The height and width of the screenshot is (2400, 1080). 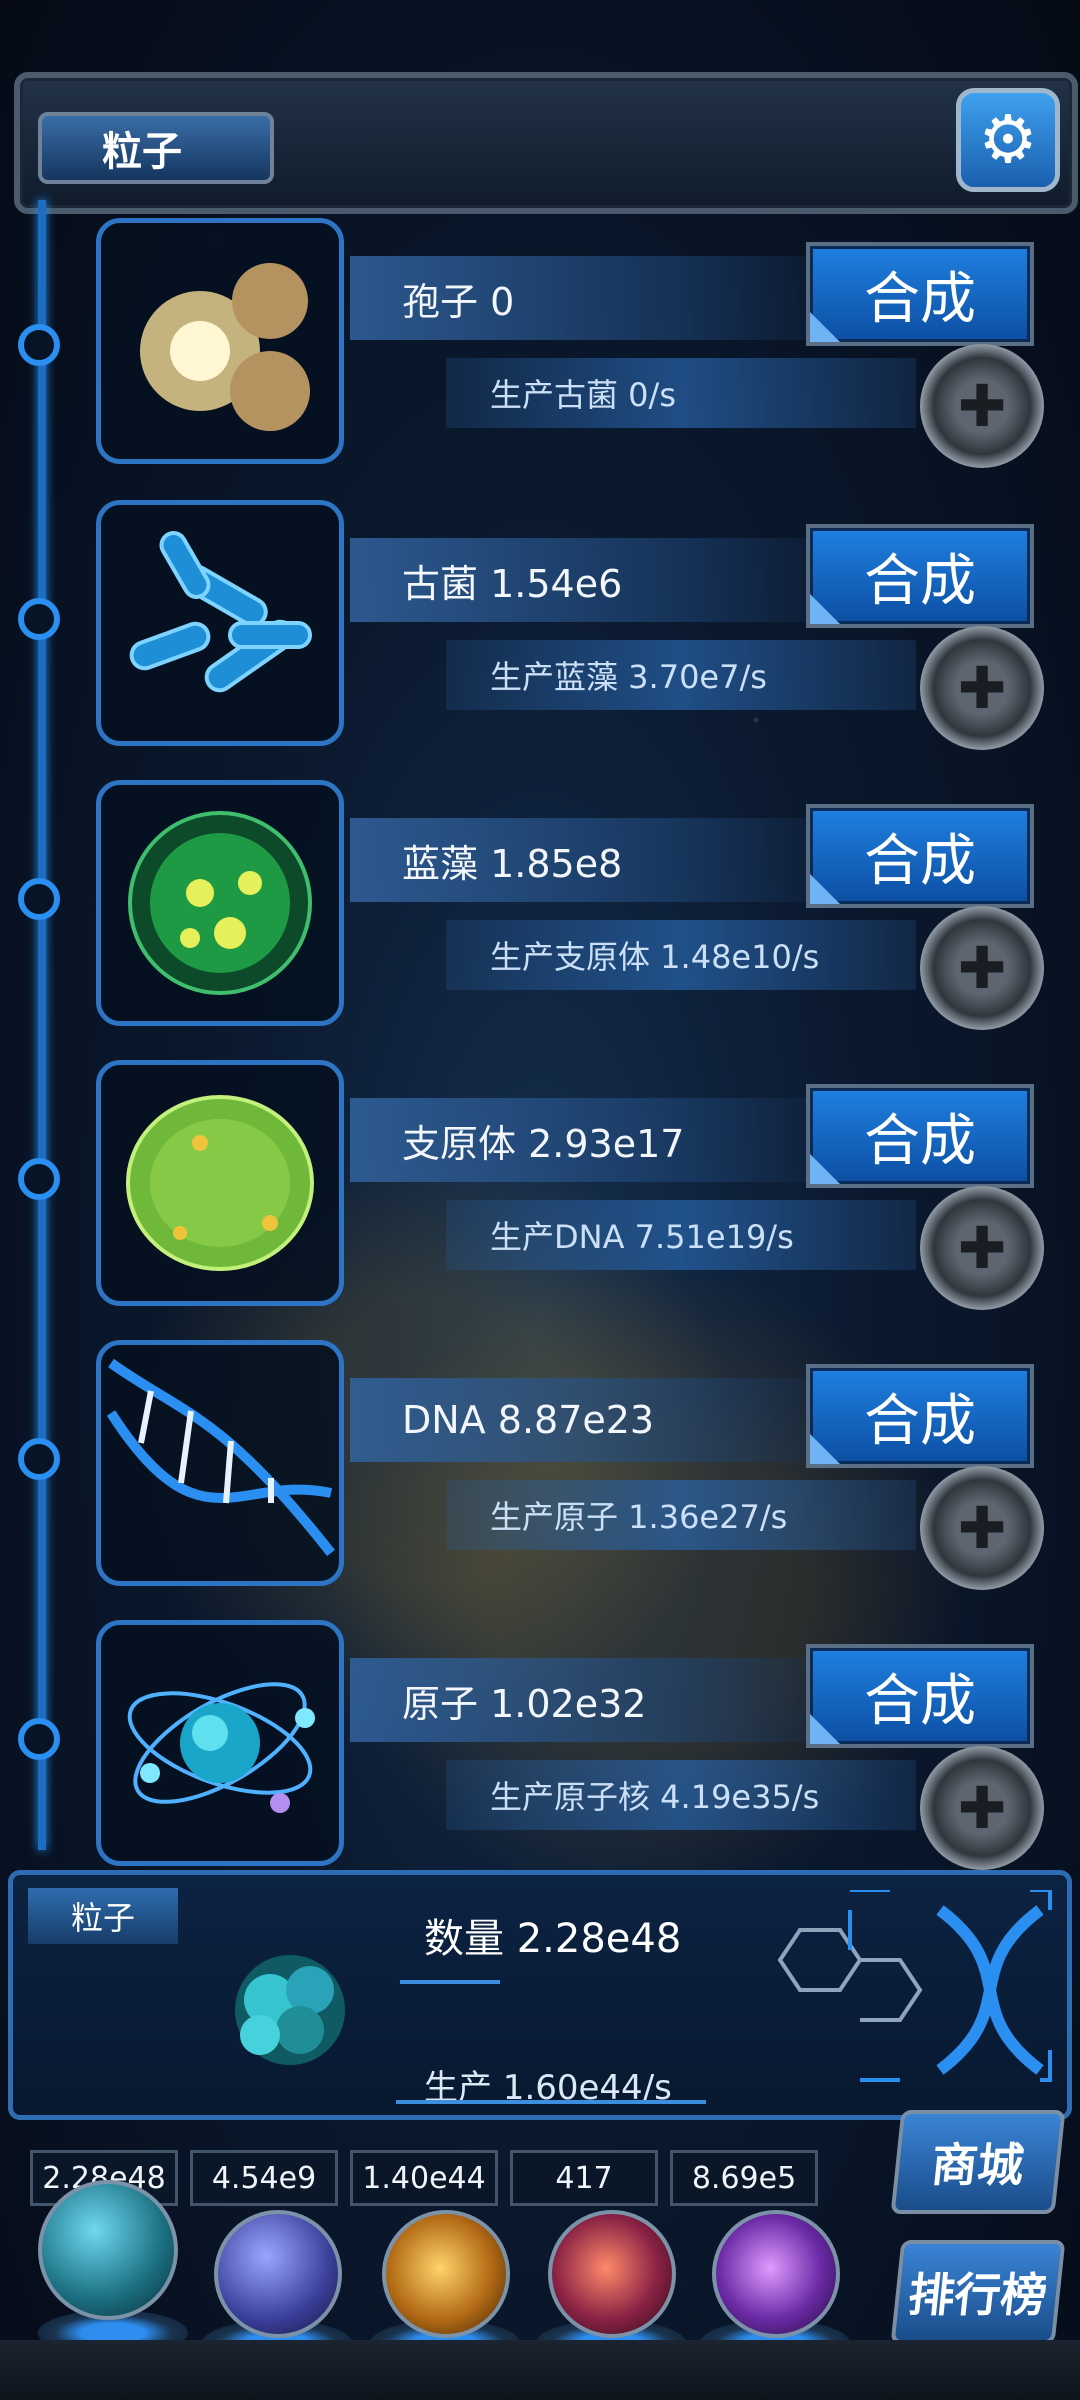 I want to click on settings-button: ⚙, so click(x=1008, y=140).